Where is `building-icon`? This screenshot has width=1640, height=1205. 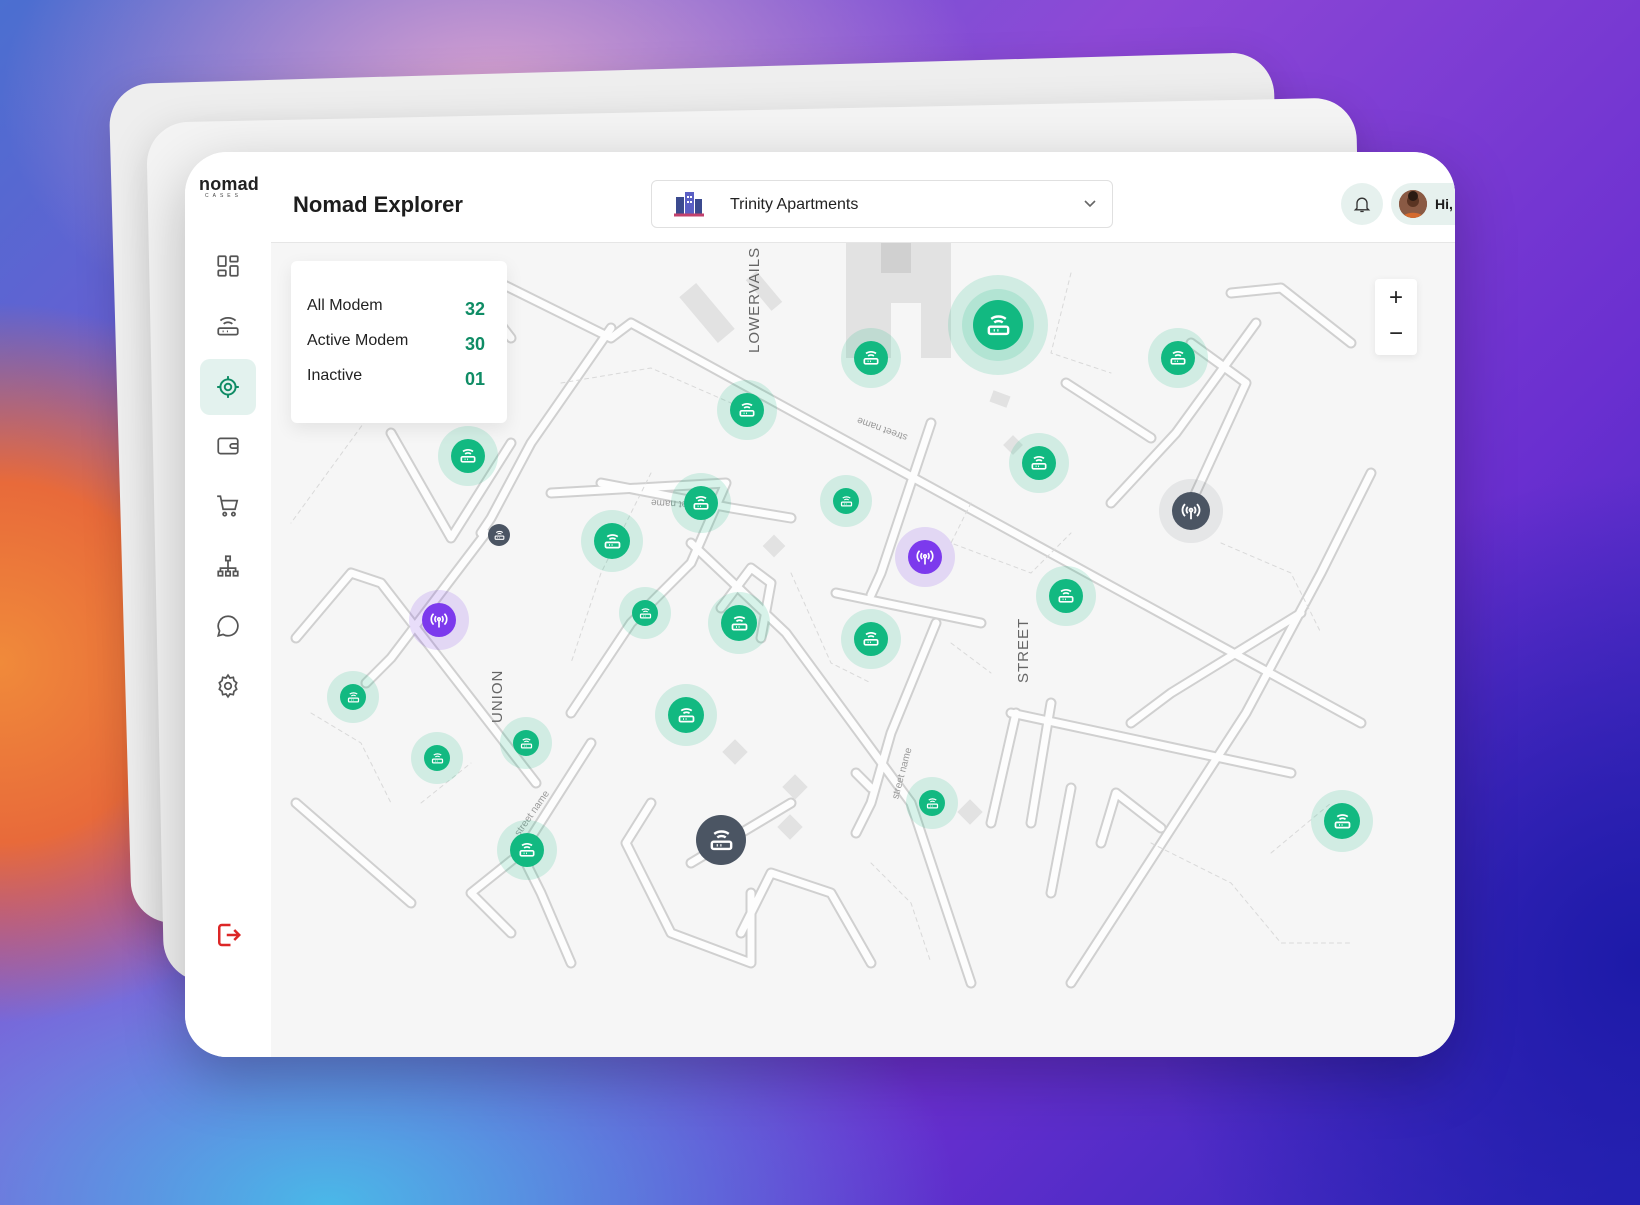 building-icon is located at coordinates (689, 204).